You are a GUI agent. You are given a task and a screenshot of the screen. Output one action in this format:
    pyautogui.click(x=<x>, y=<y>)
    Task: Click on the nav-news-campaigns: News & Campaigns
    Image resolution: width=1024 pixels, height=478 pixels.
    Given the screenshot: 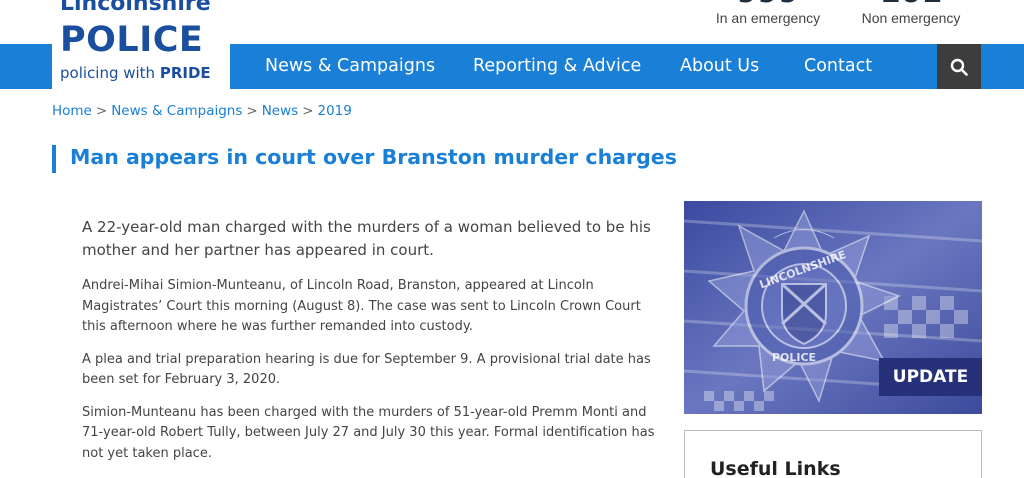 What is the action you would take?
    pyautogui.click(x=350, y=66)
    